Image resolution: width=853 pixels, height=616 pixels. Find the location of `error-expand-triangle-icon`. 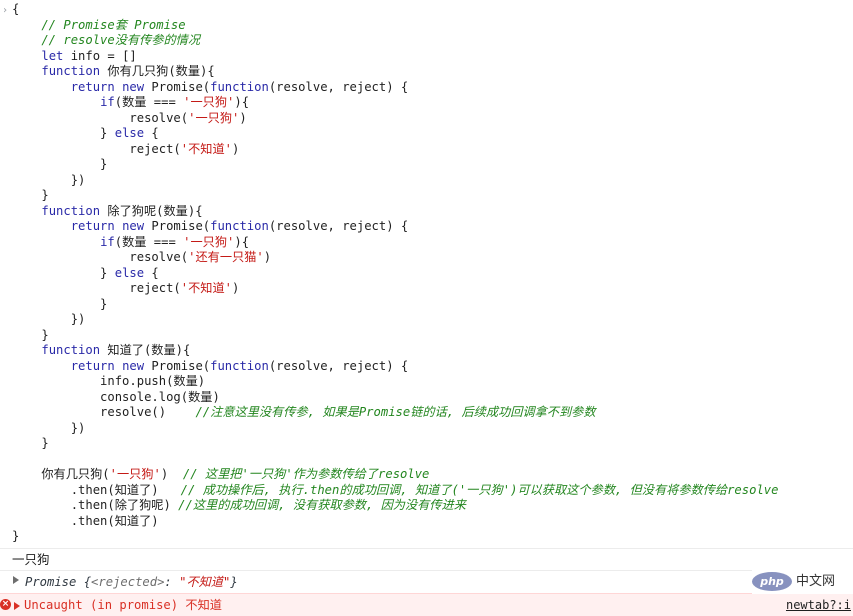

error-expand-triangle-icon is located at coordinates (17, 606).